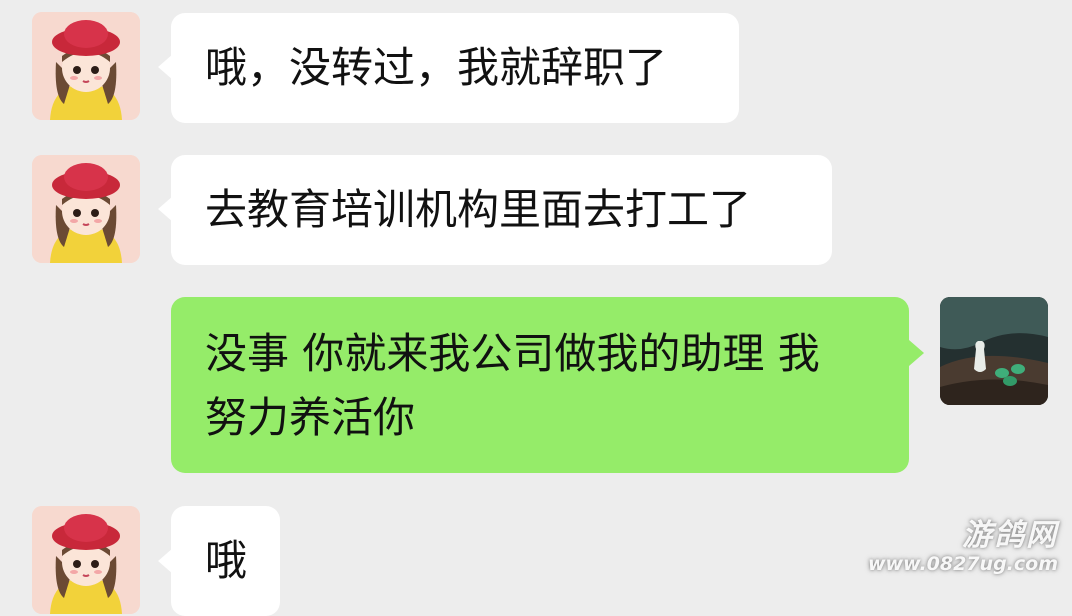 This screenshot has width=1072, height=616. What do you see at coordinates (436, 67) in the screenshot?
I see `message-text: 哦，没转过，我就辞职了` at bounding box center [436, 67].